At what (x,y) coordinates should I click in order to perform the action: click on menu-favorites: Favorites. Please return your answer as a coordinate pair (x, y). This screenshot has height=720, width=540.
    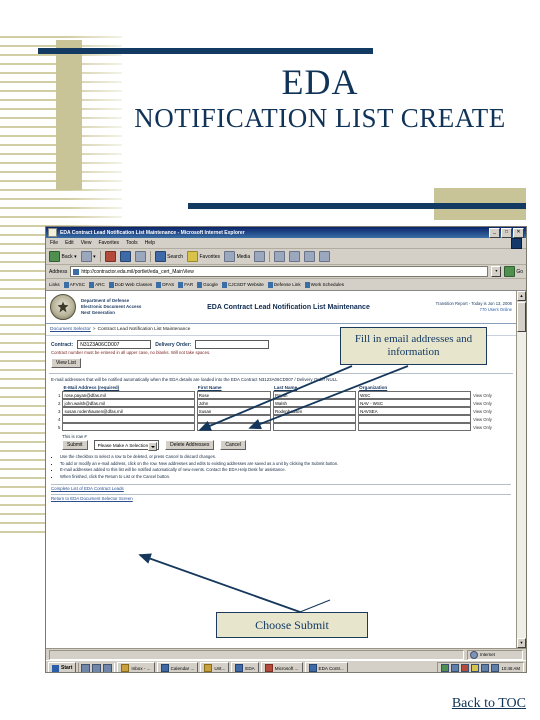
    Looking at the image, I should click on (108, 243).